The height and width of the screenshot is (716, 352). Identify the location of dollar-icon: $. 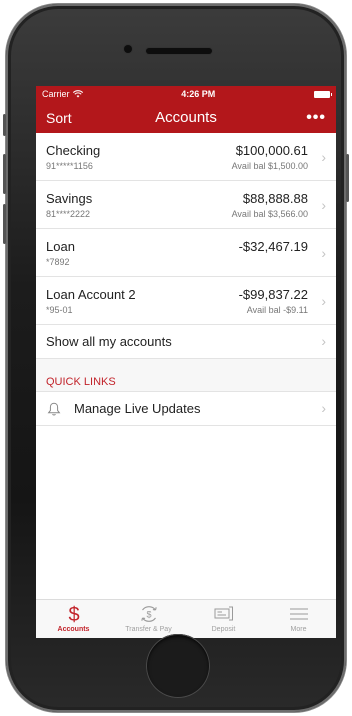
(73, 614).